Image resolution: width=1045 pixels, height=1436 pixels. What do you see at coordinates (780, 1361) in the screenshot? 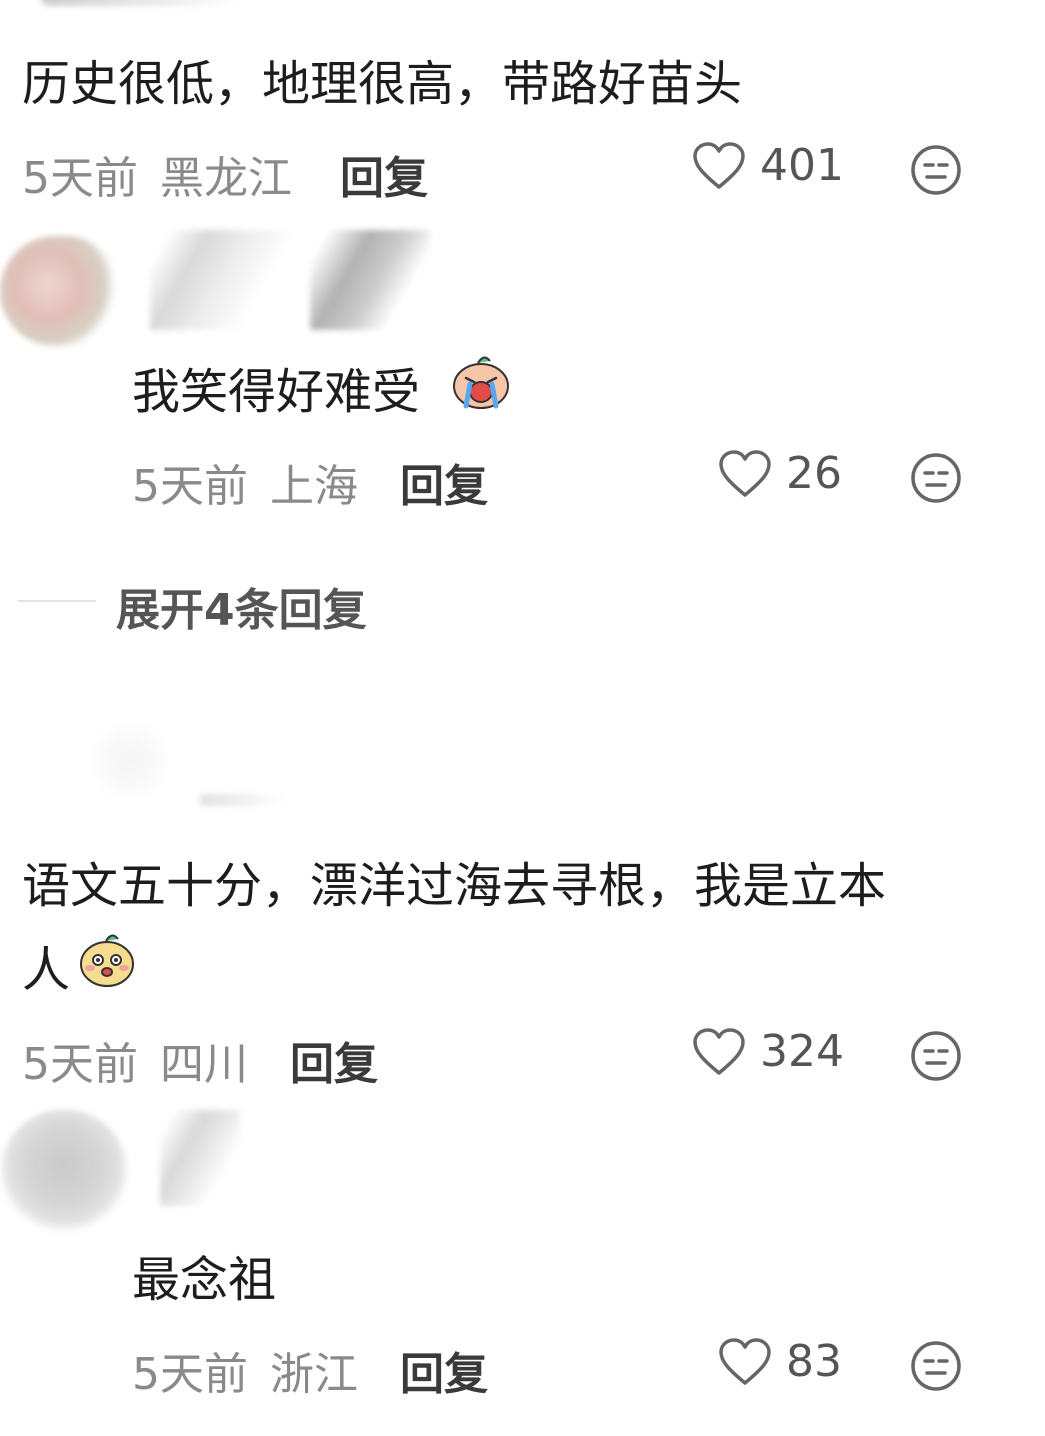
I see `like-button: 83` at bounding box center [780, 1361].